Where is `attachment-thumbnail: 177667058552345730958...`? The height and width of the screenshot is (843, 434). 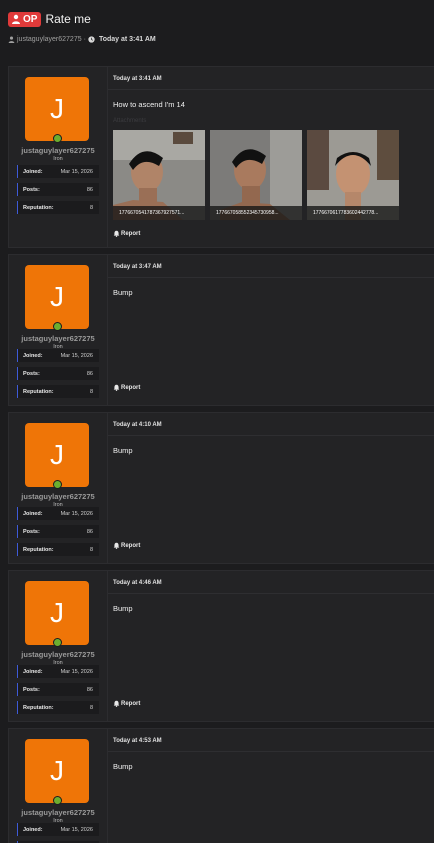 attachment-thumbnail: 177667058552345730958... is located at coordinates (256, 175).